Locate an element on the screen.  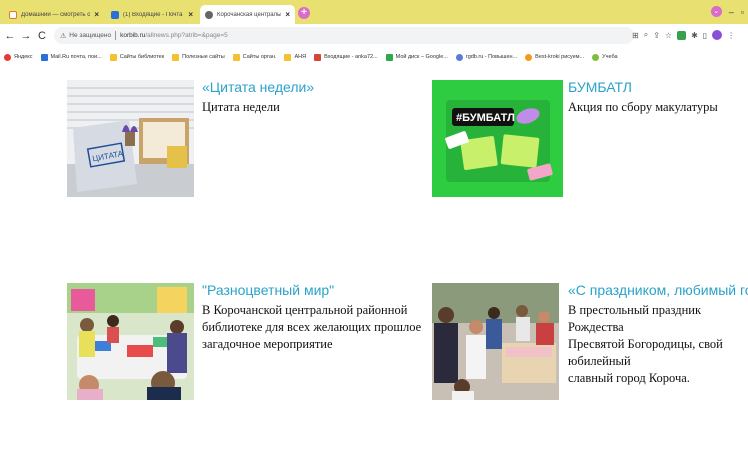
news-image-quote: ЦИТАТА is located at coordinates (130, 138).